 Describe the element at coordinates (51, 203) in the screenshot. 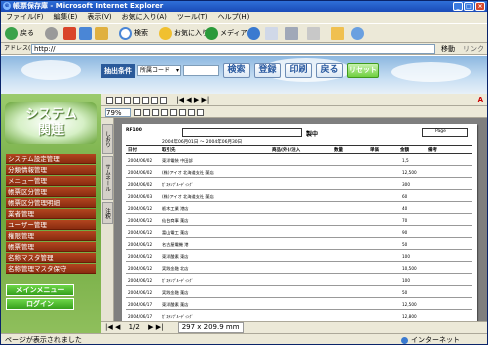

I see `sidebar-item-report-category-detail: 帳票区分管理明細` at that location.